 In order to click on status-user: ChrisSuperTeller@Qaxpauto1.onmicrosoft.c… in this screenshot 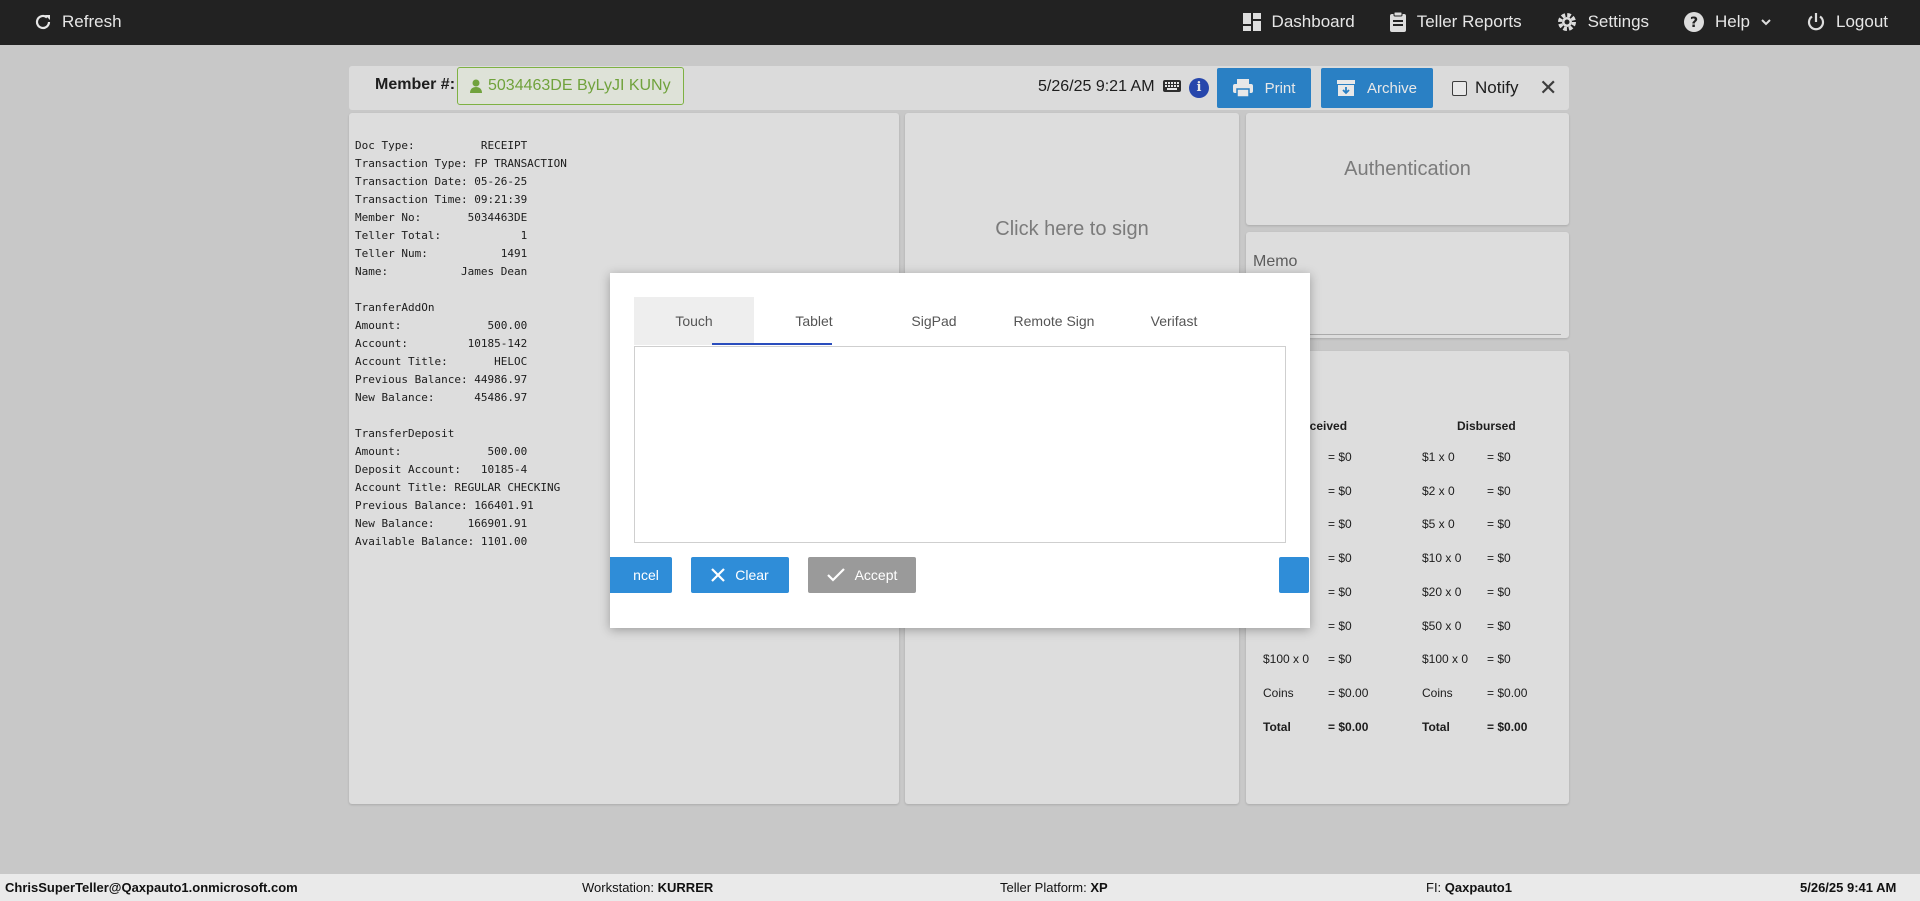, I will do `click(151, 887)`.